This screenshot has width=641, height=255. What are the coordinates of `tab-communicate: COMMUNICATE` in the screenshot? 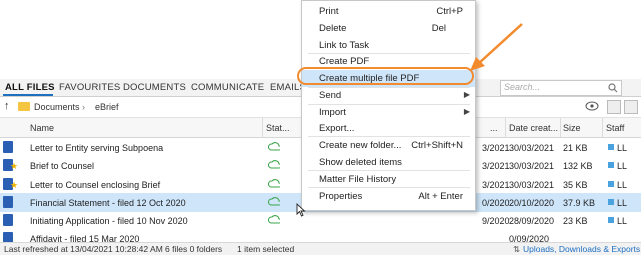 It's located at (227, 87).